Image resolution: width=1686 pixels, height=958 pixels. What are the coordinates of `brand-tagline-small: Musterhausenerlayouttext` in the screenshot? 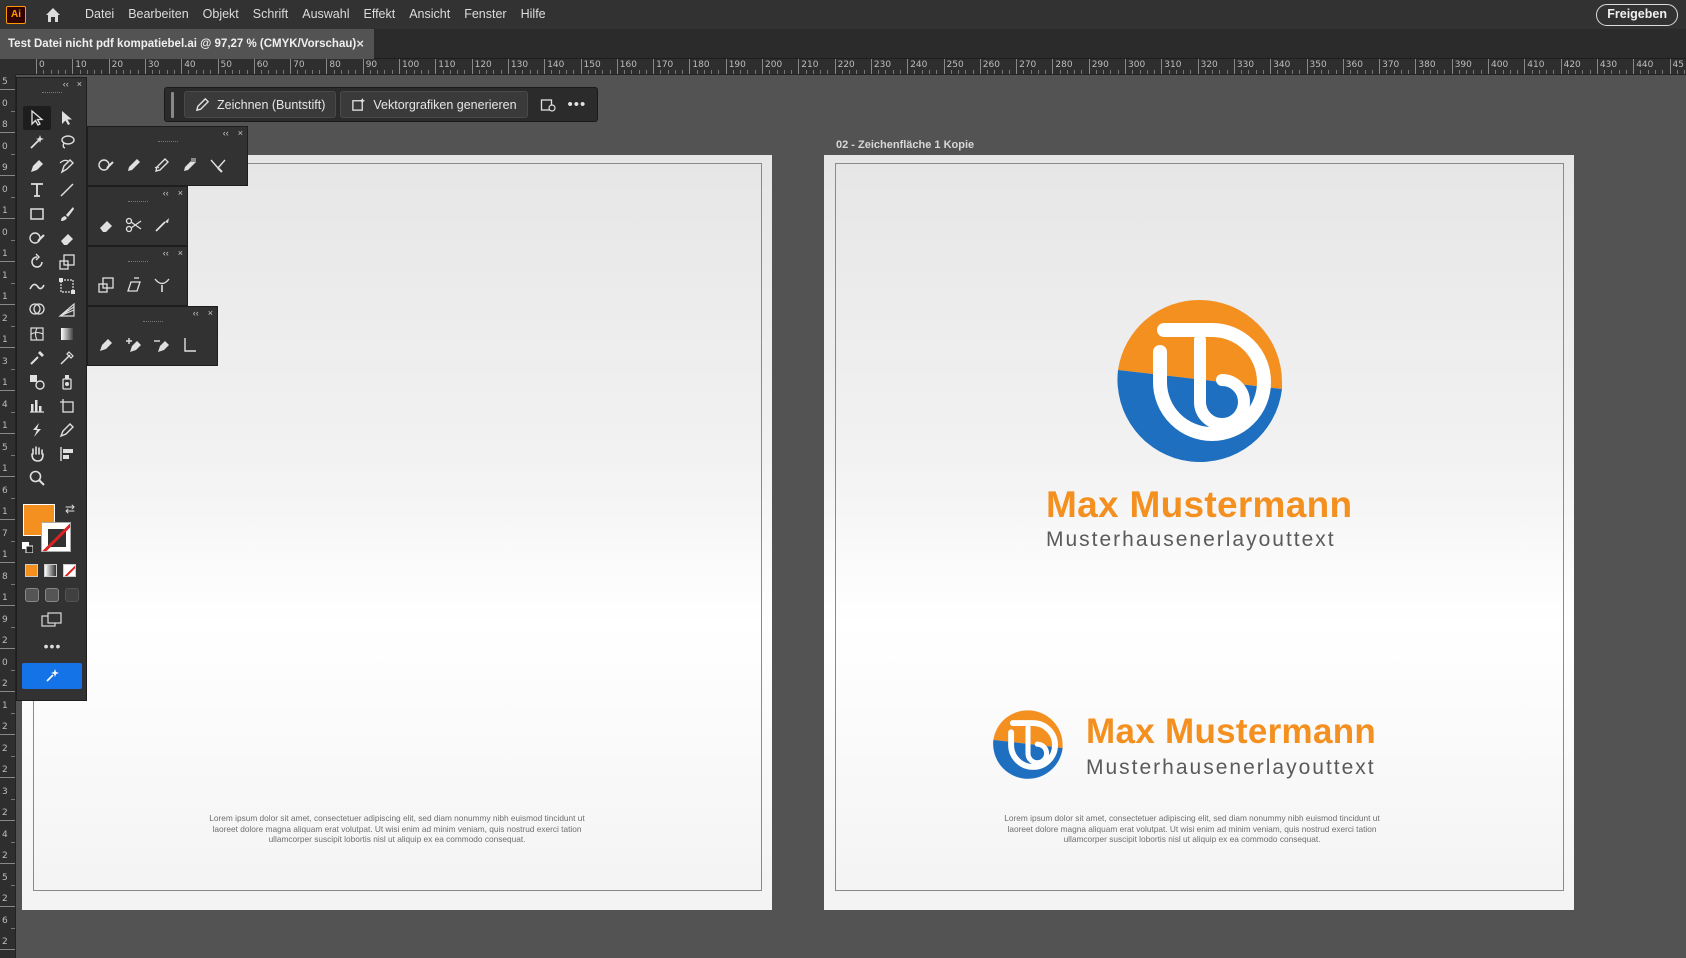 It's located at (1231, 768).